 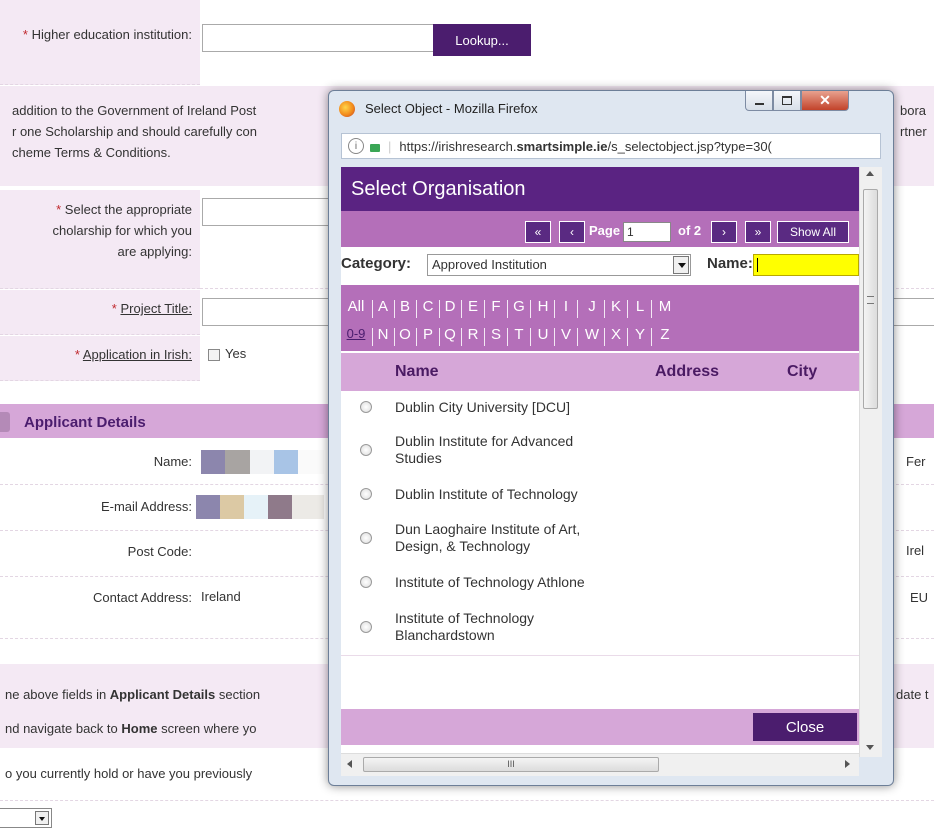 What do you see at coordinates (600, 494) in the screenshot?
I see `result-row: Dublin Institute of Technology` at bounding box center [600, 494].